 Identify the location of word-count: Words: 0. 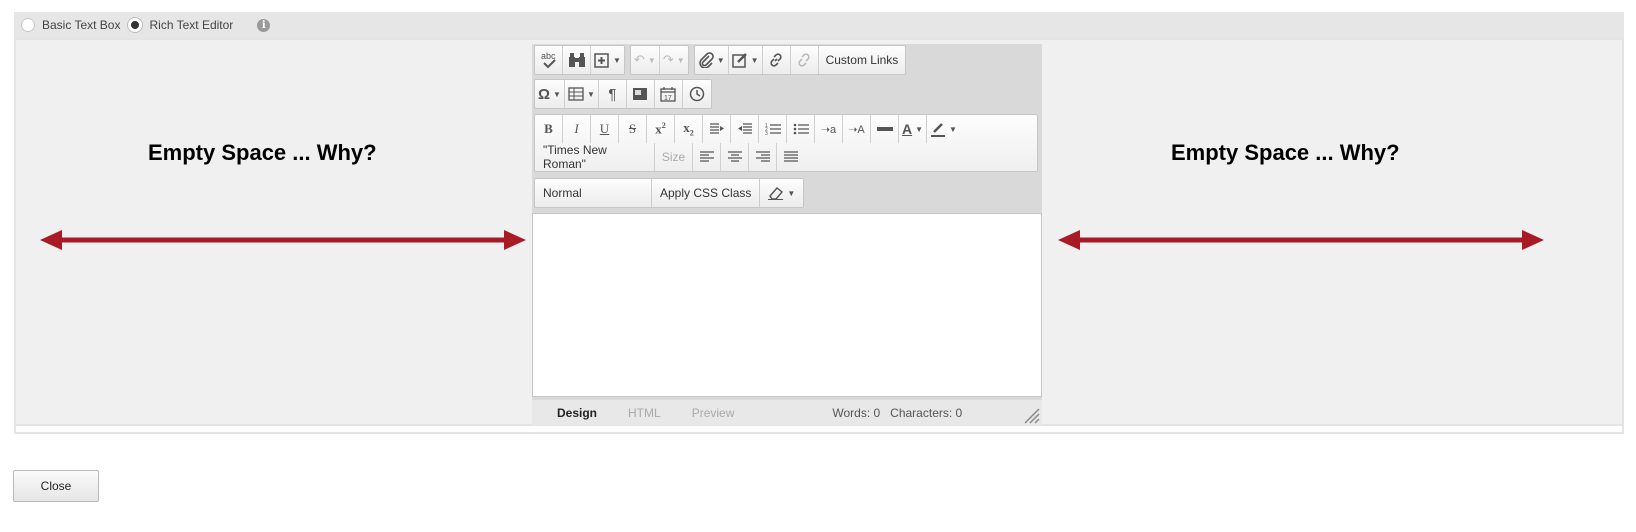
(856, 413).